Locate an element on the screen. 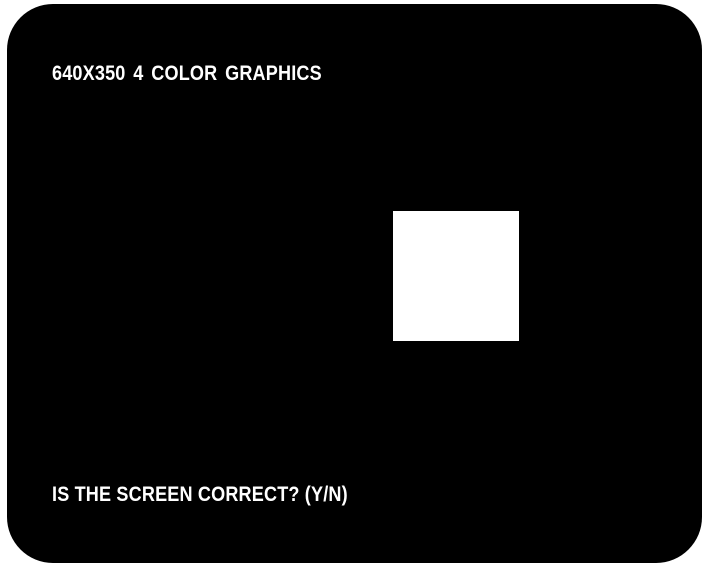 Image resolution: width=702 pixels, height=565 pixels. test-pattern-box is located at coordinates (456, 276).